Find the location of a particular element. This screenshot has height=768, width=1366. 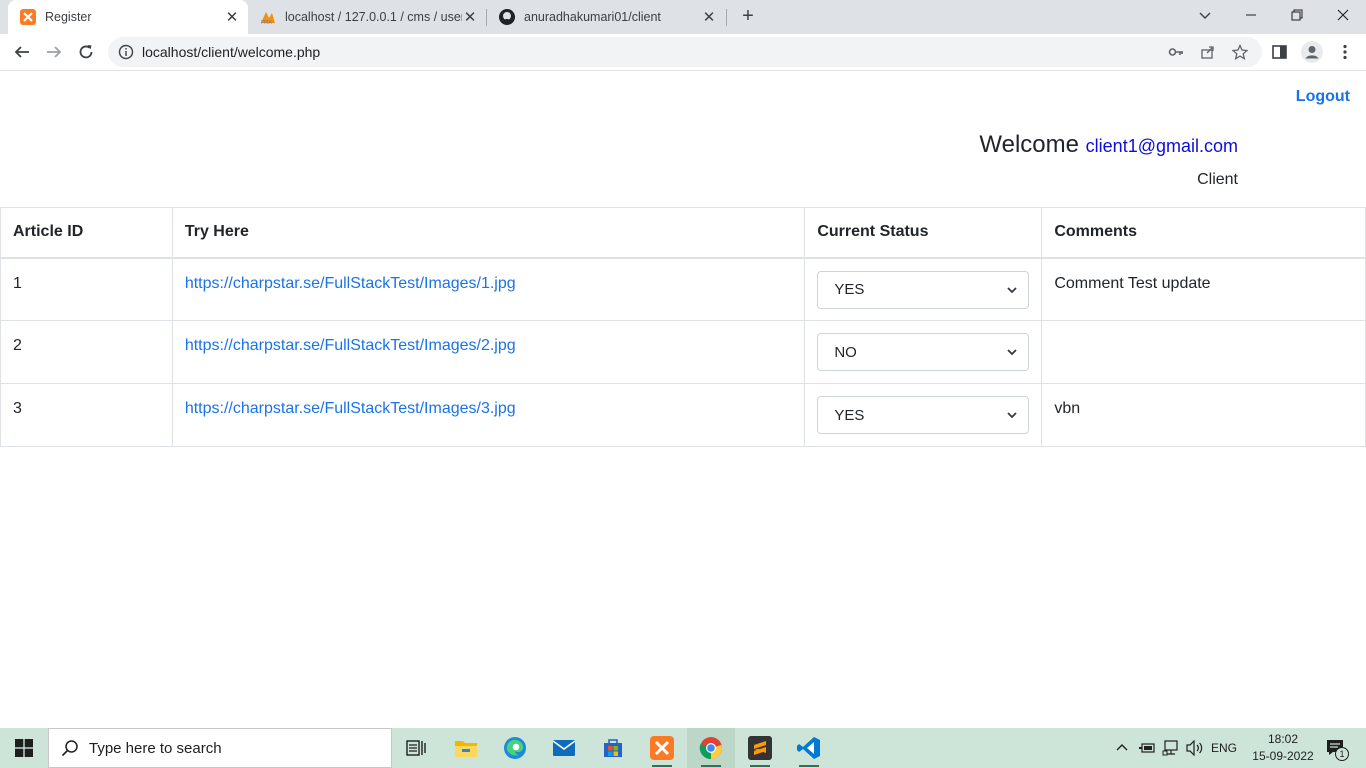

tab-title: anuradhakumari01/client is located at coordinates (592, 17).